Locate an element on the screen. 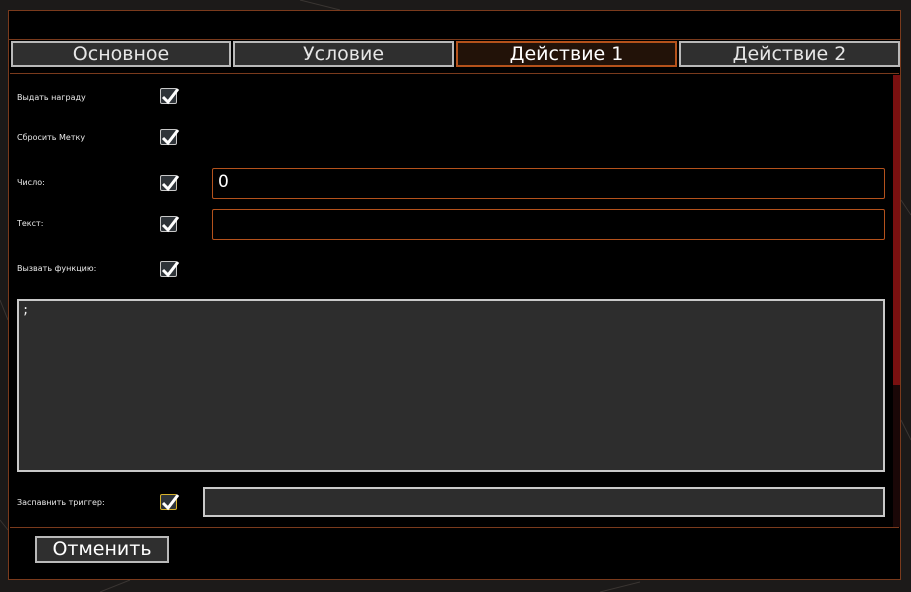 The height and width of the screenshot is (592, 911). text-checkbox is located at coordinates (170, 224).